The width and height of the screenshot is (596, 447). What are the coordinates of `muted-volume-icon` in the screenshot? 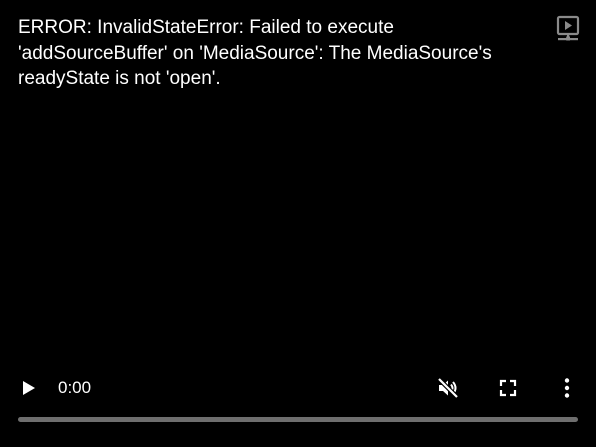 It's located at (448, 388).